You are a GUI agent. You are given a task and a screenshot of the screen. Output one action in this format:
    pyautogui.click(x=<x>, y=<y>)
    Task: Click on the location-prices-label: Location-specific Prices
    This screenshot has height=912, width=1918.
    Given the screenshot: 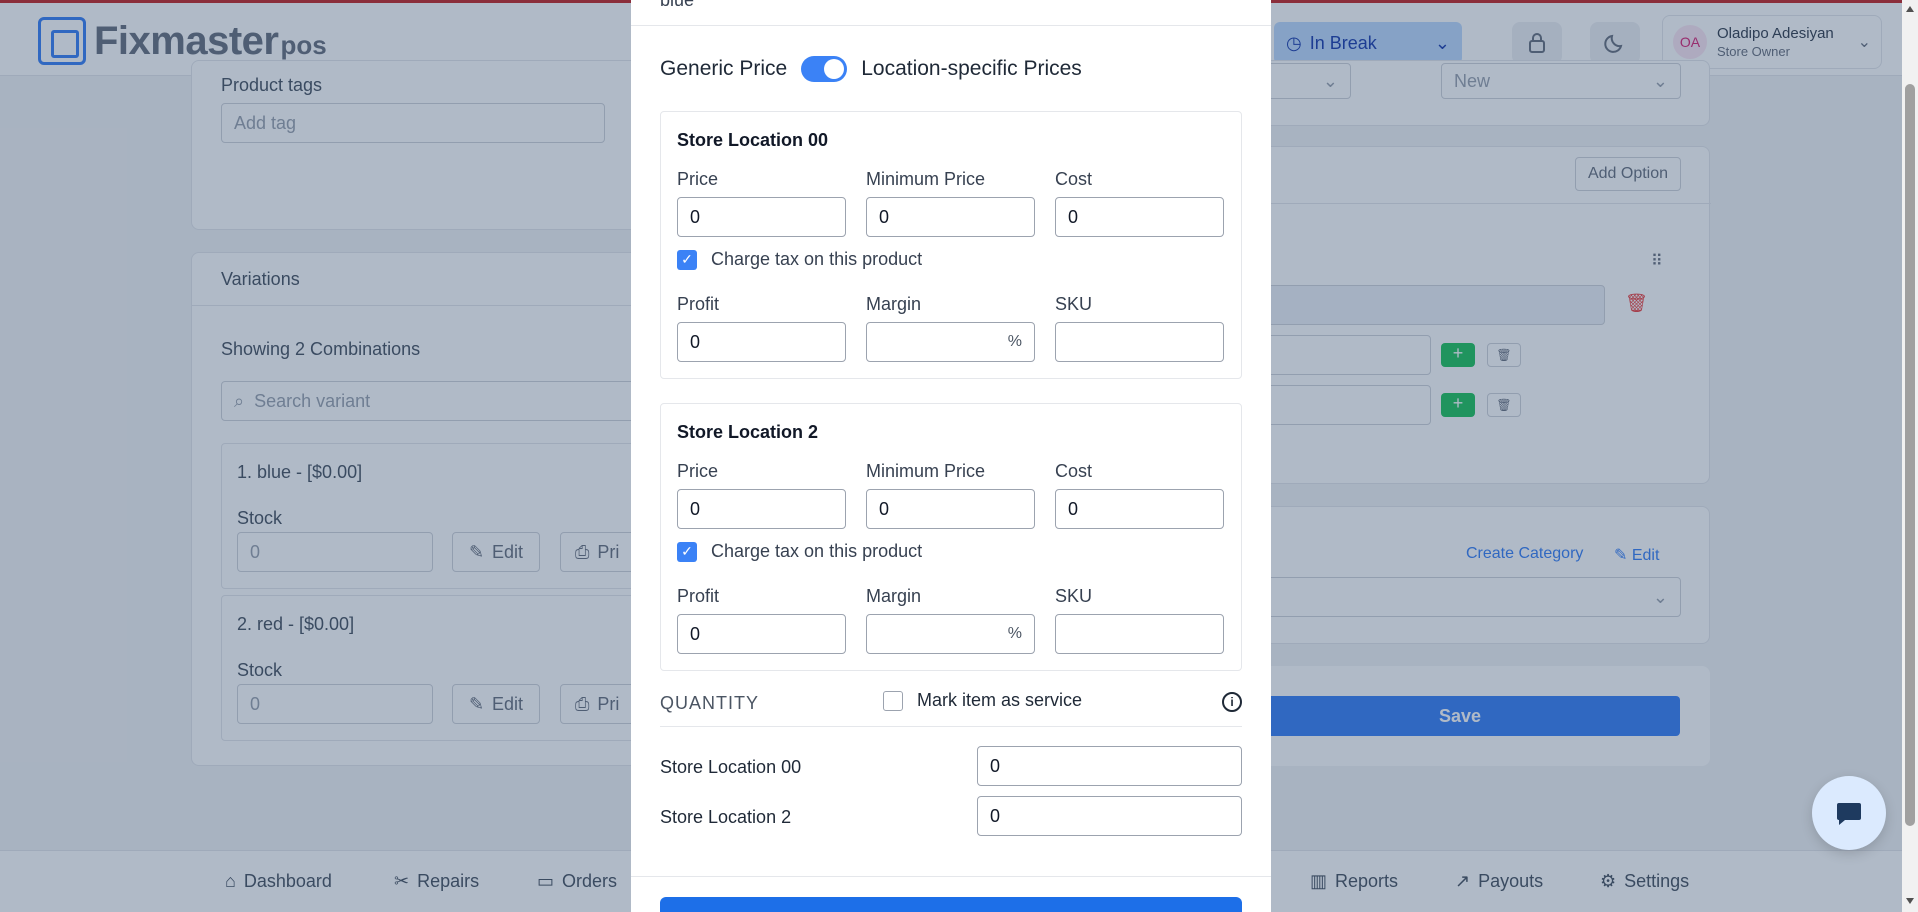 What is the action you would take?
    pyautogui.click(x=971, y=68)
    